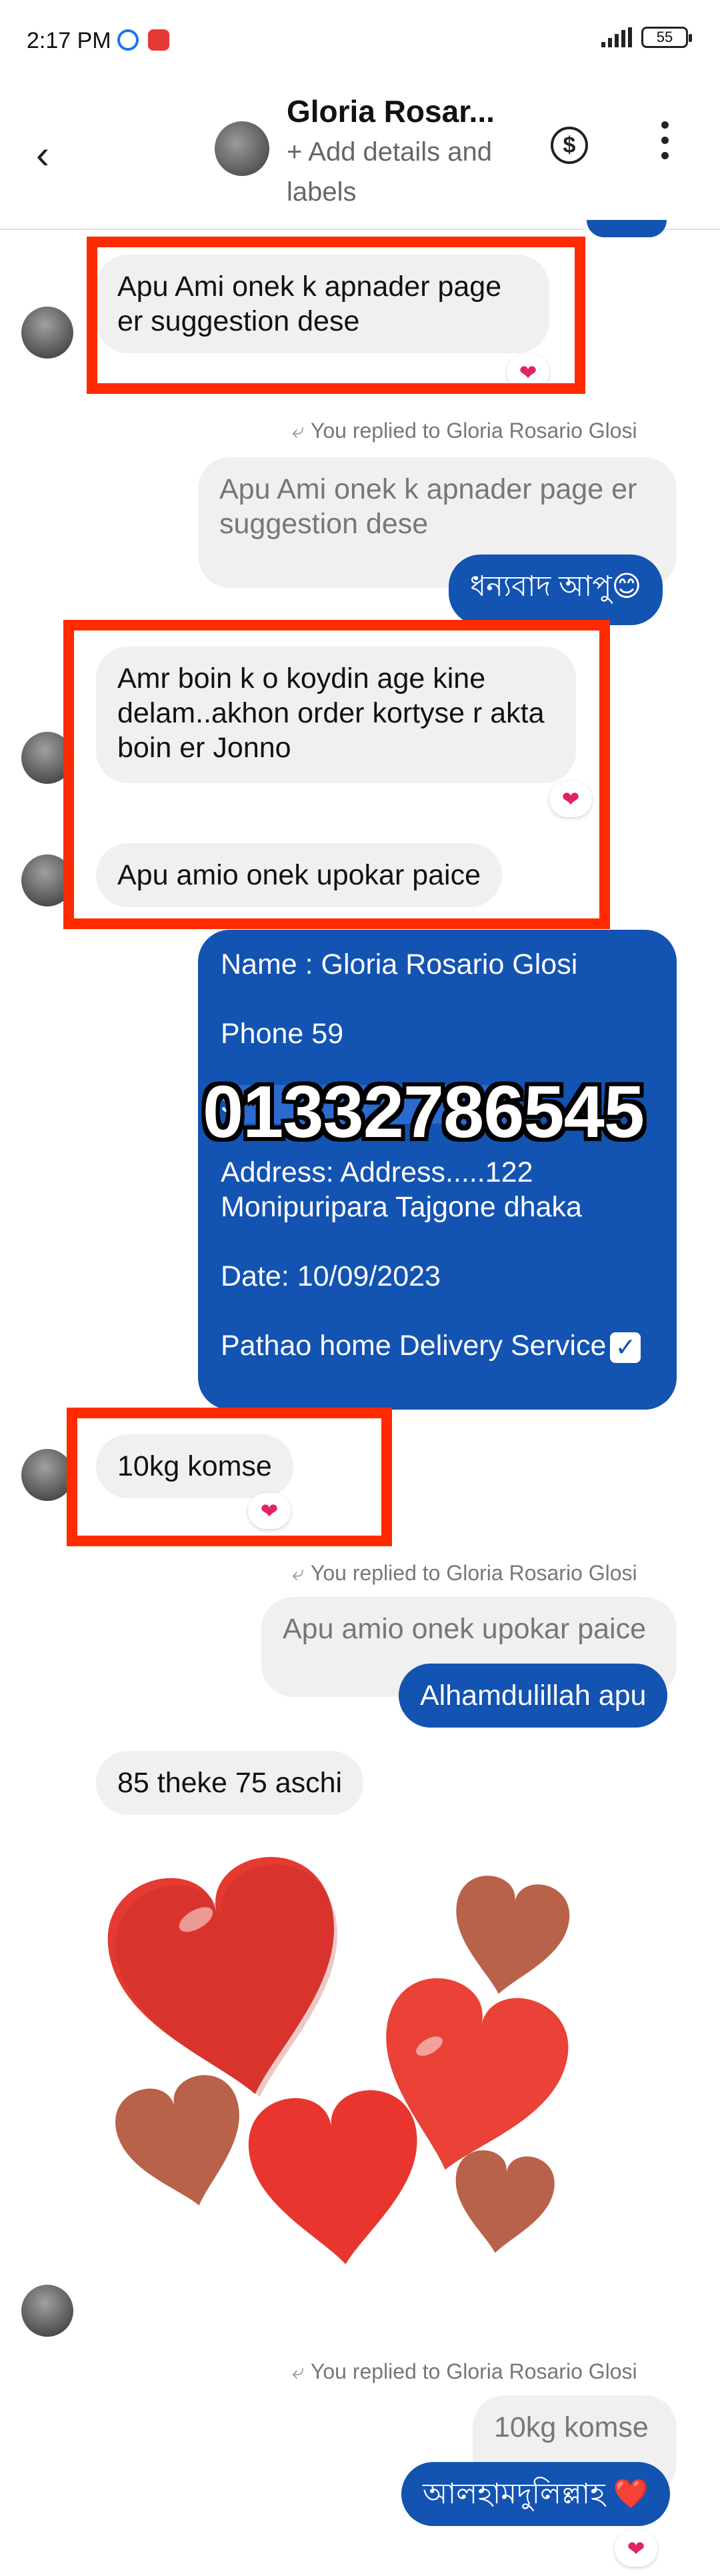 The image size is (720, 2576). I want to click on status-bar: 2:17 PM 55, so click(360, 40).